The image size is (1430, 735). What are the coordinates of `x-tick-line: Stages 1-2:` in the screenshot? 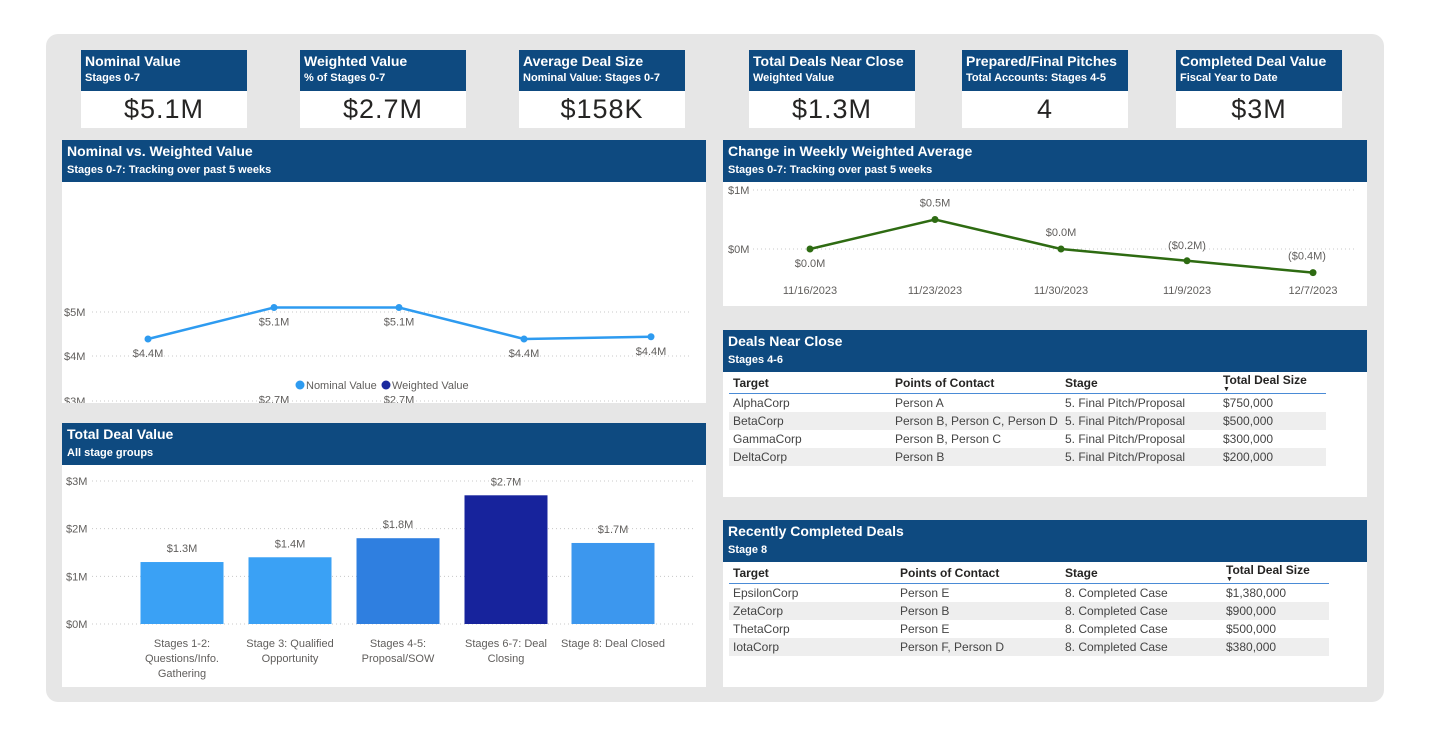 It's located at (182, 644).